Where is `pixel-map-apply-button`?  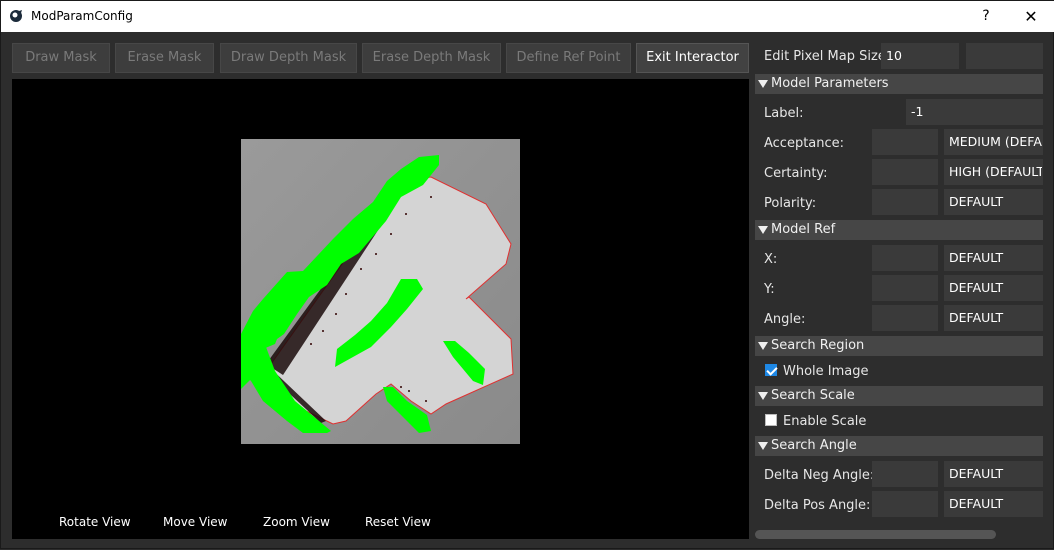 pixel-map-apply-button is located at coordinates (1004, 56).